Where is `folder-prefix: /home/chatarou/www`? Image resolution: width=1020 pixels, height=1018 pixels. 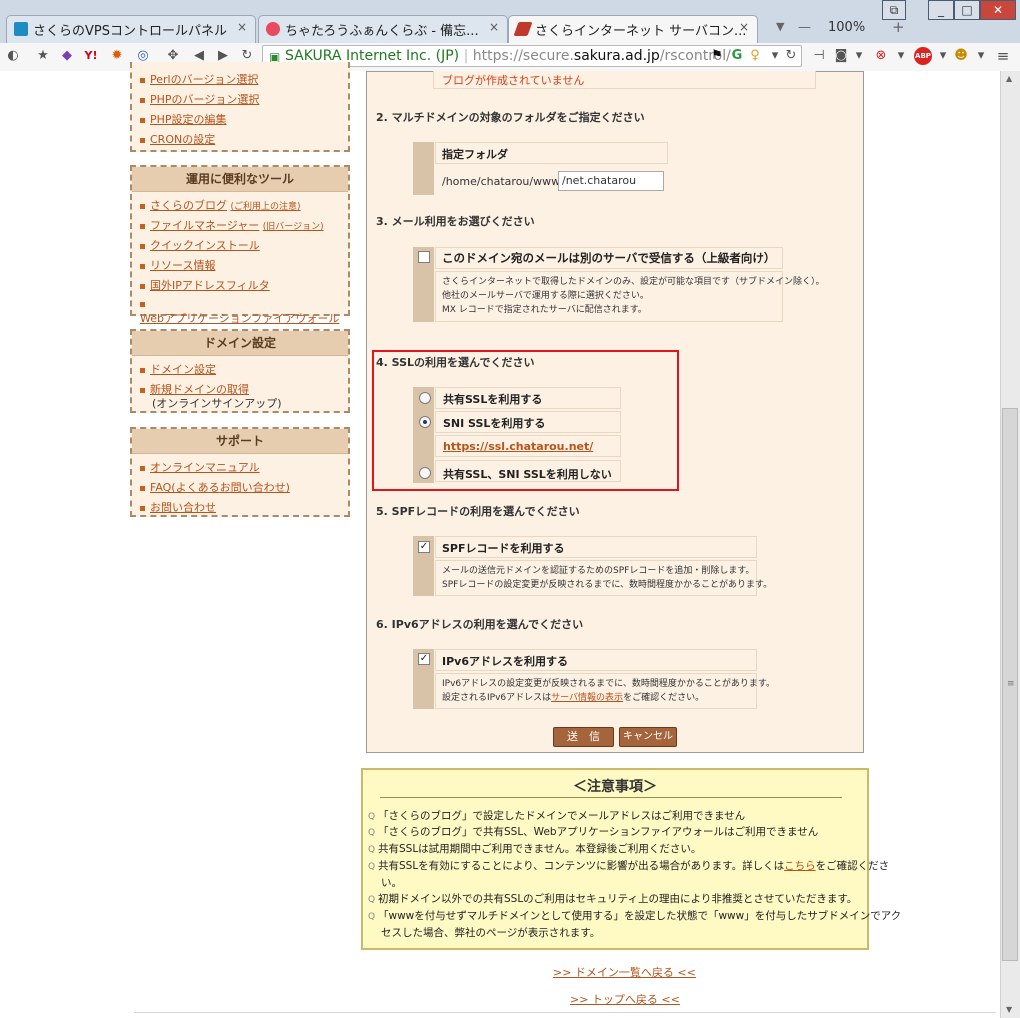 folder-prefix: /home/chatarou/www is located at coordinates (501, 181).